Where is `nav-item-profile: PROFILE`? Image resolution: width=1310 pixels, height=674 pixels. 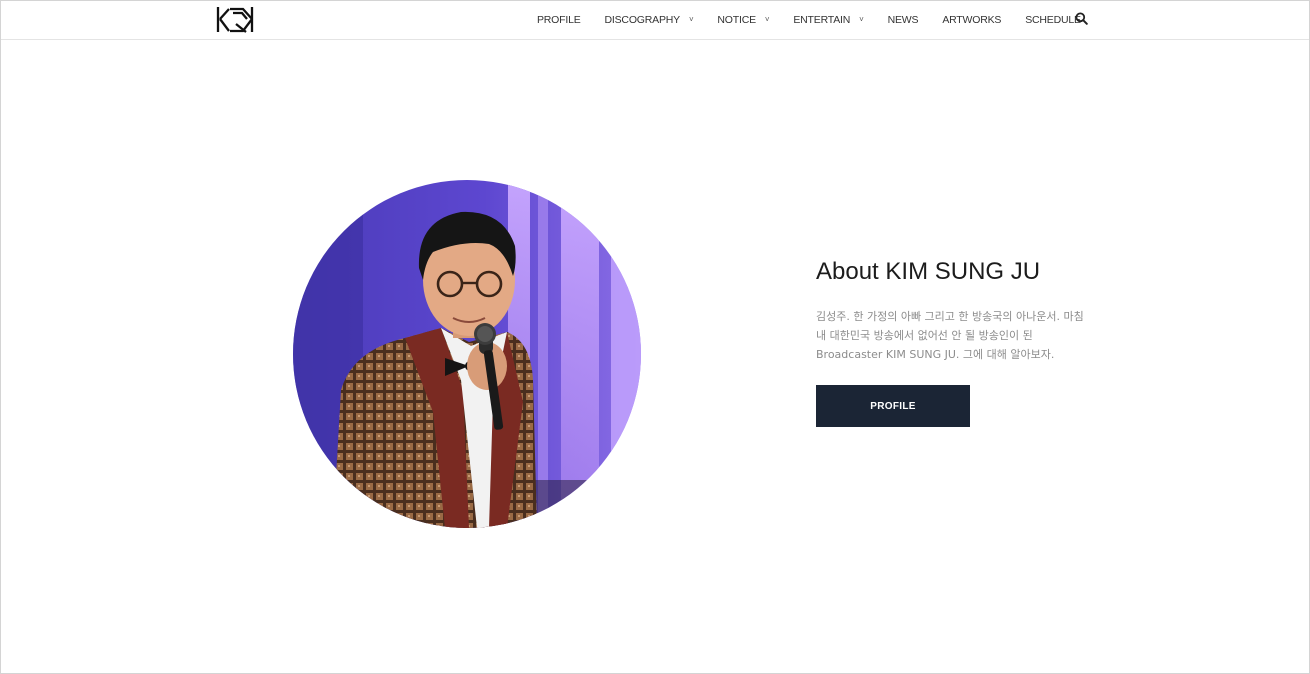 nav-item-profile: PROFILE is located at coordinates (559, 20).